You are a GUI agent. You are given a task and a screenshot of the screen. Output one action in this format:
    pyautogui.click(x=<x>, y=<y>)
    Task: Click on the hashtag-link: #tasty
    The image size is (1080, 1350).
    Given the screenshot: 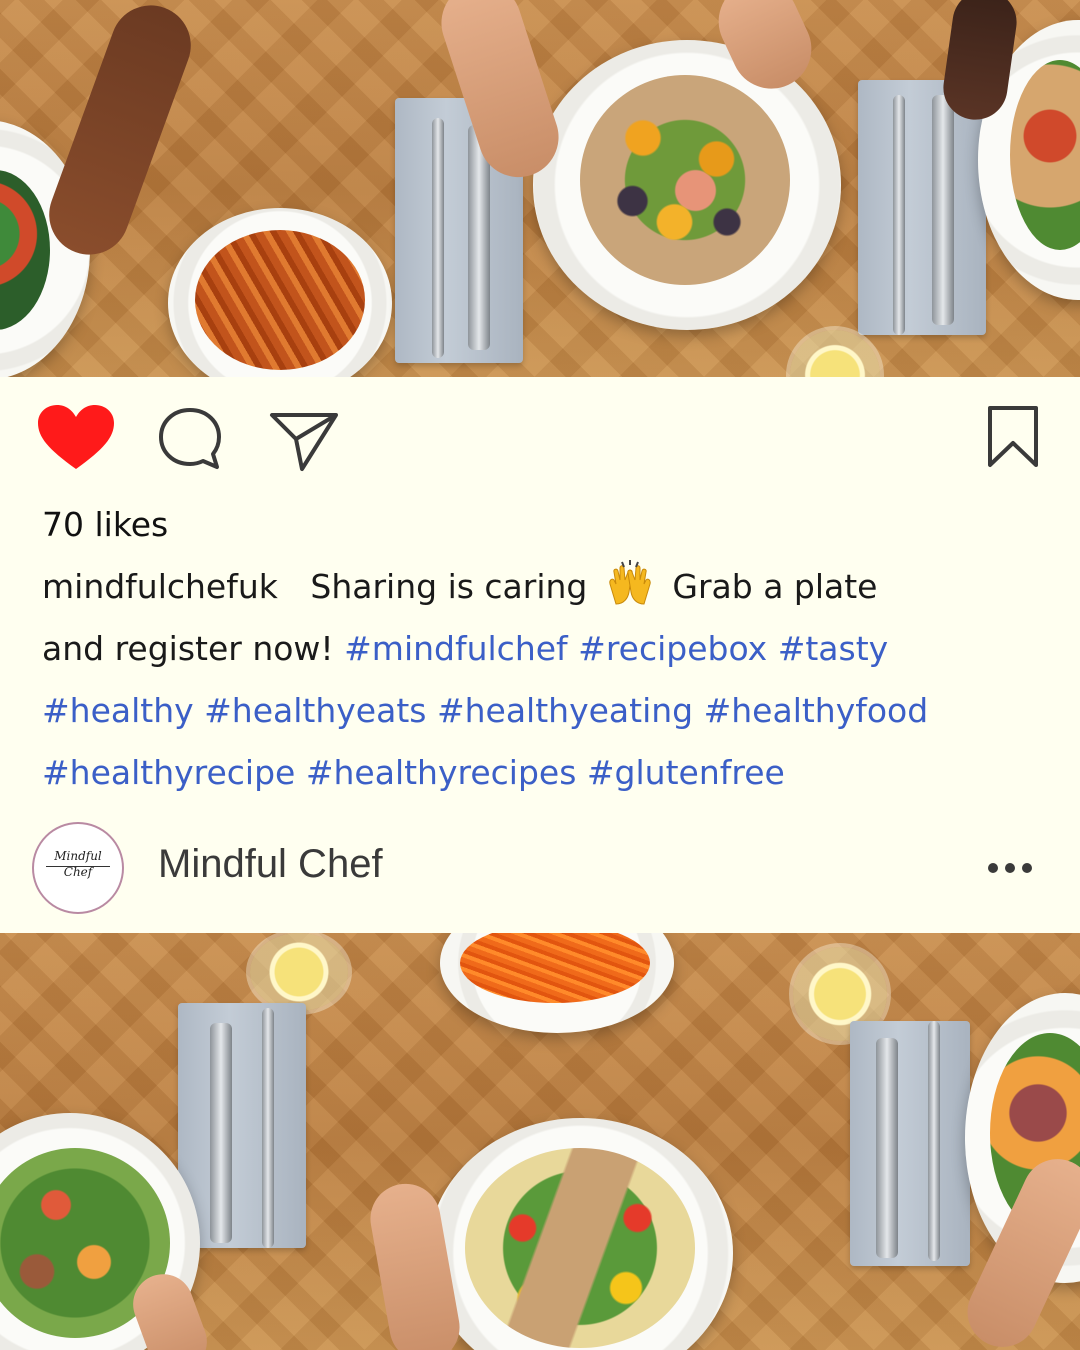 What is the action you would take?
    pyautogui.click(x=833, y=648)
    